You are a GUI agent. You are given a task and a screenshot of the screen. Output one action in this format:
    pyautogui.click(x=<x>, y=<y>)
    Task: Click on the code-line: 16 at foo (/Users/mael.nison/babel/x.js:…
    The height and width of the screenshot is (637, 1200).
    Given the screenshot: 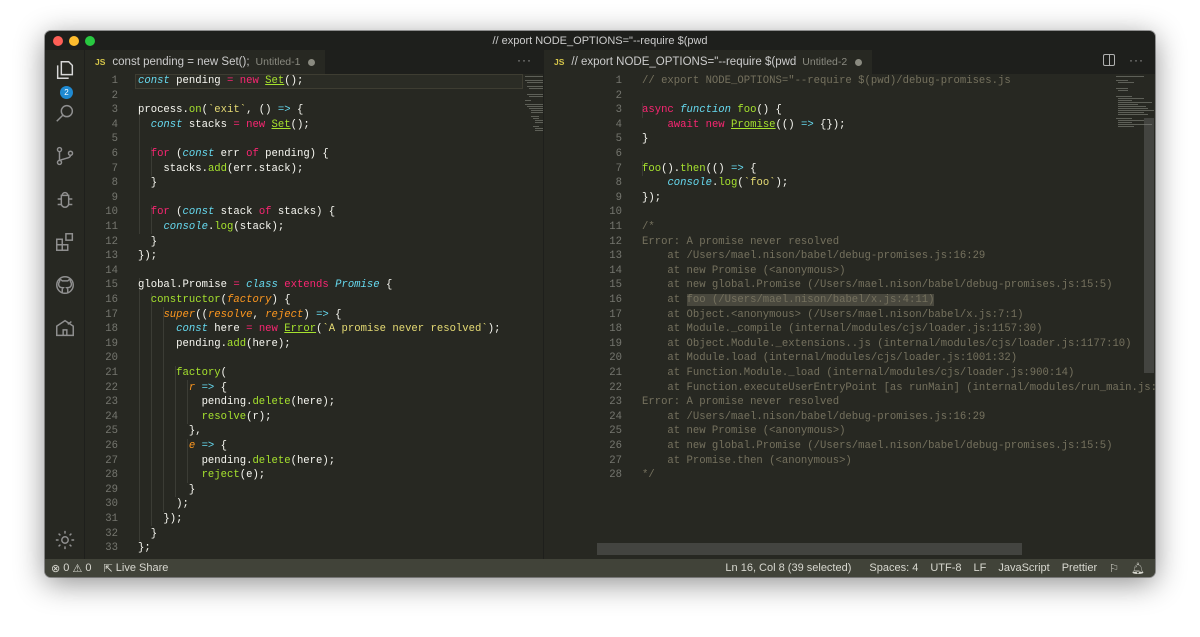 What is the action you would take?
    pyautogui.click(x=849, y=300)
    